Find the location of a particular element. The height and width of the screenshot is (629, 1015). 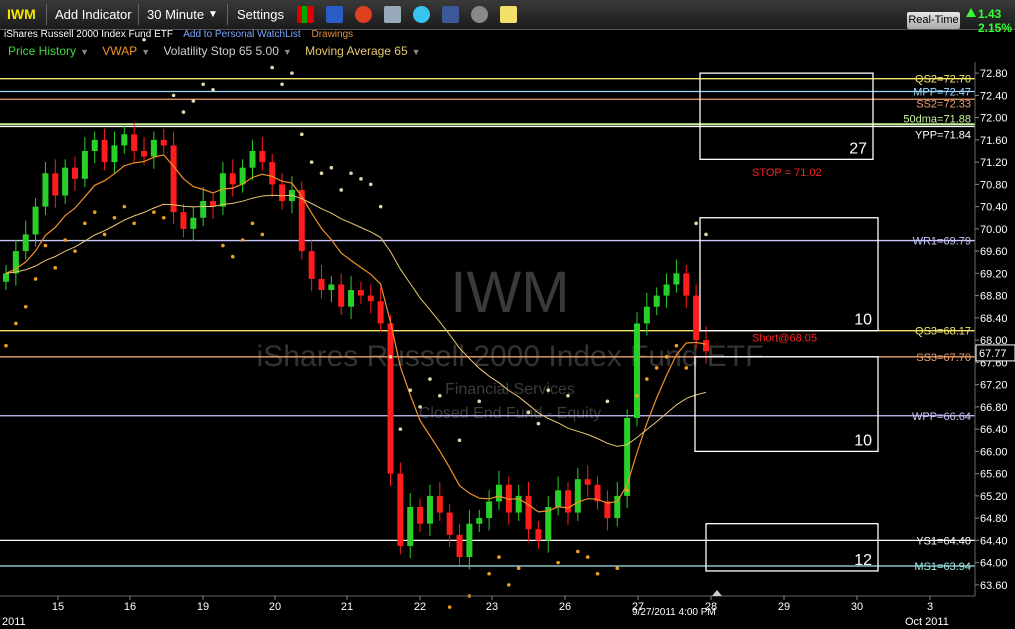

level-label: YPP=71.84 is located at coordinates (943, 136).